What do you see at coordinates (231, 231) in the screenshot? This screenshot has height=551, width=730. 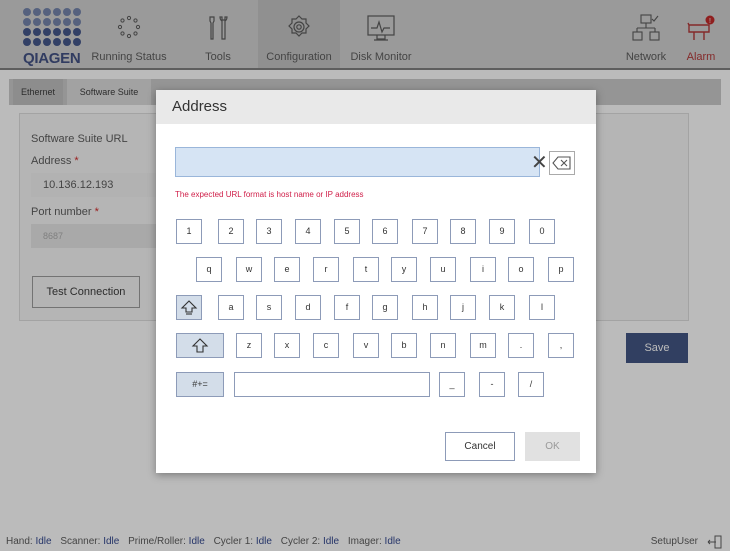 I see `key-2: 2` at bounding box center [231, 231].